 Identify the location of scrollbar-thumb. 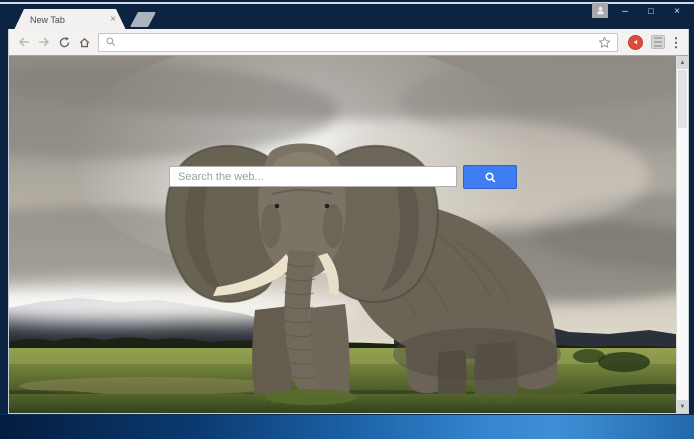
(682, 99).